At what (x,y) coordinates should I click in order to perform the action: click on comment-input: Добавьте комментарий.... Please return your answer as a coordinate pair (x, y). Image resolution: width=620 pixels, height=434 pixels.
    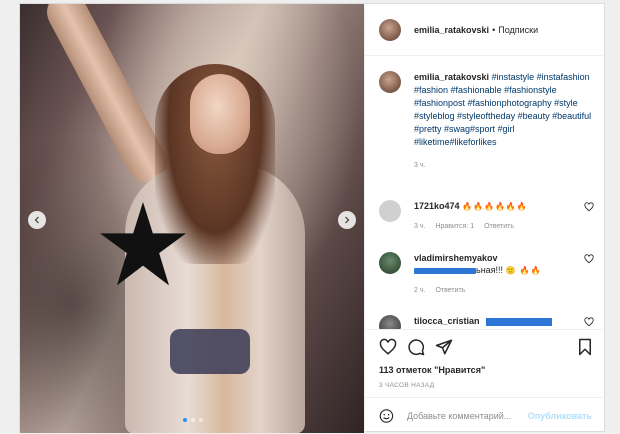
    Looking at the image, I should click on (467, 416).